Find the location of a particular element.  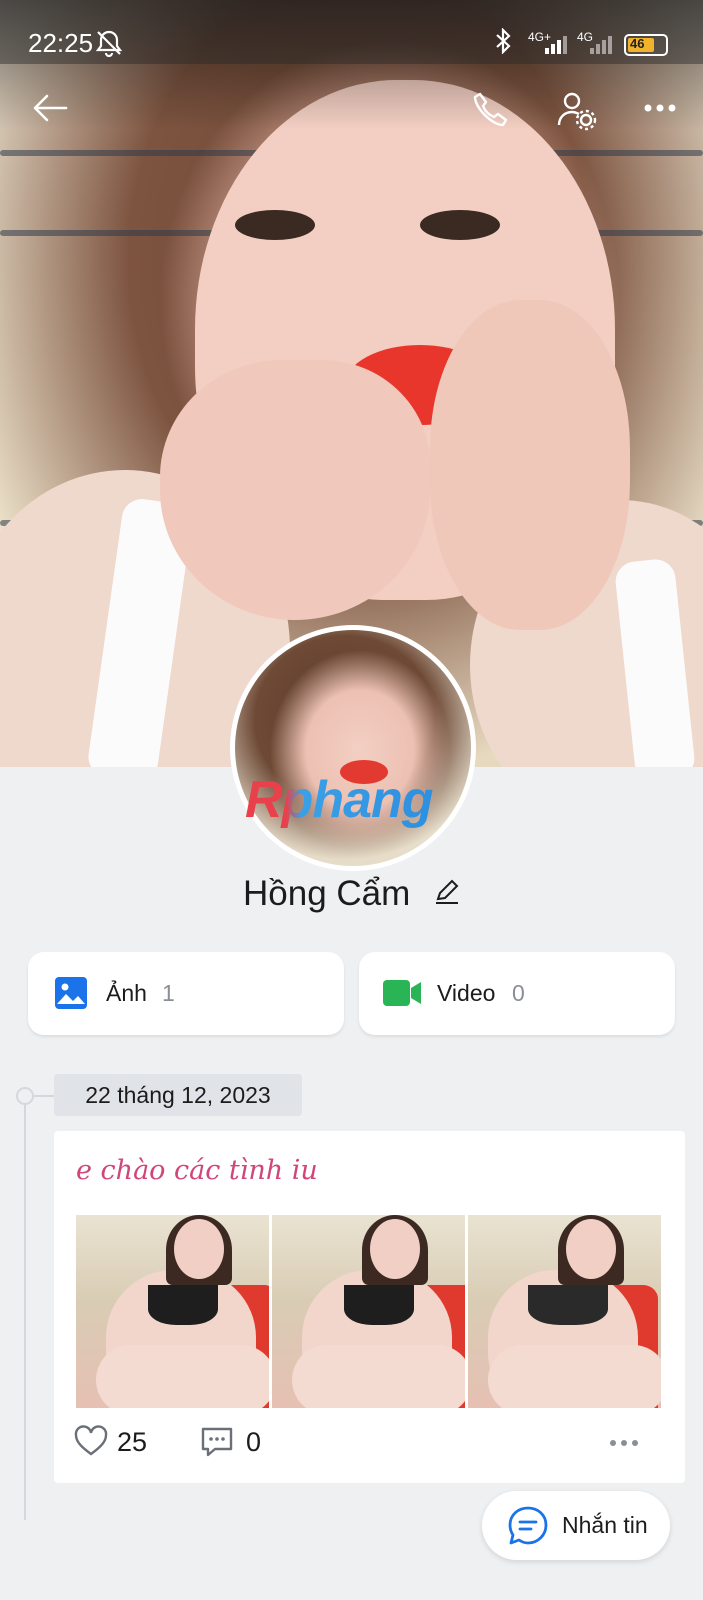

bluetooth-icon is located at coordinates (503, 44).